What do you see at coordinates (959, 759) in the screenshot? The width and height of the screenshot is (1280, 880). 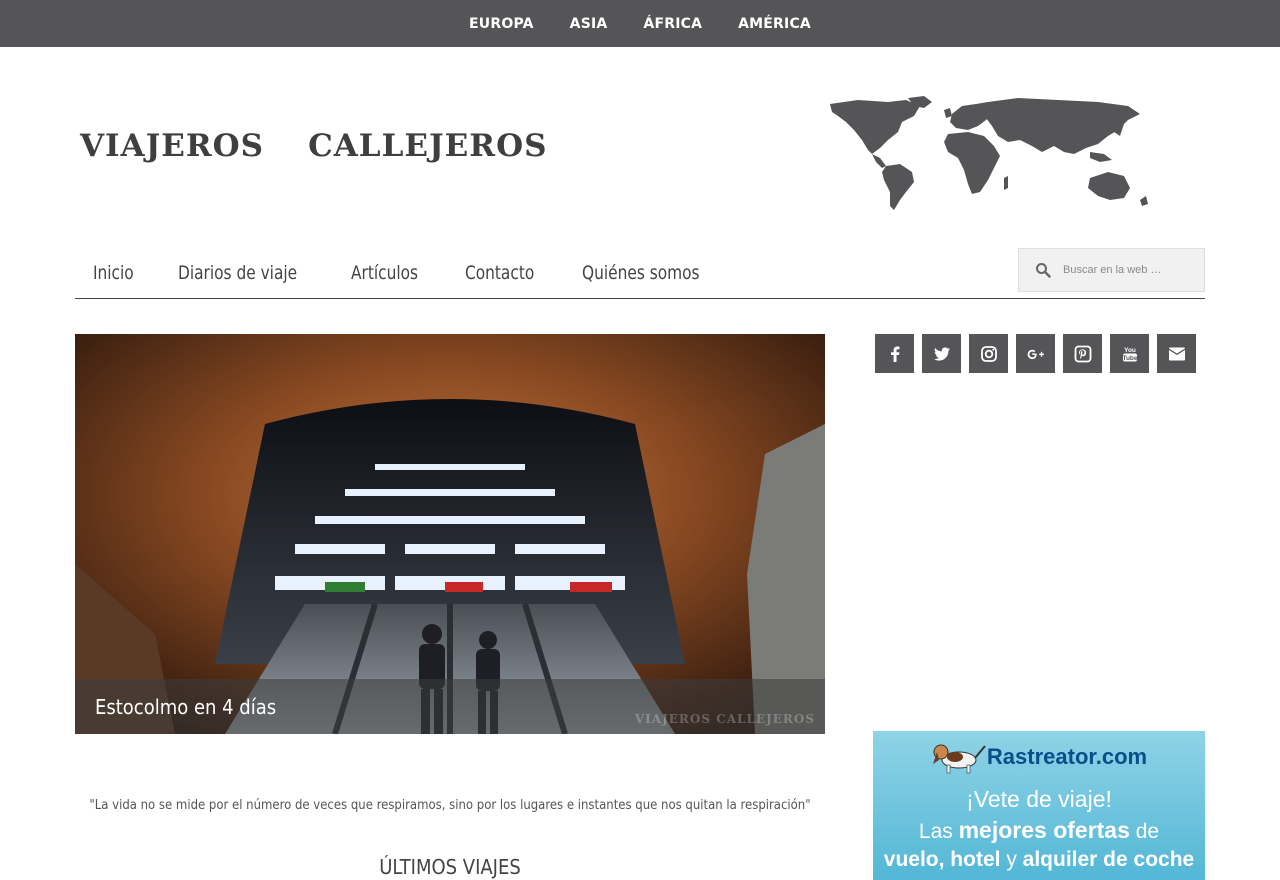 I see `dog-mascot-icon` at bounding box center [959, 759].